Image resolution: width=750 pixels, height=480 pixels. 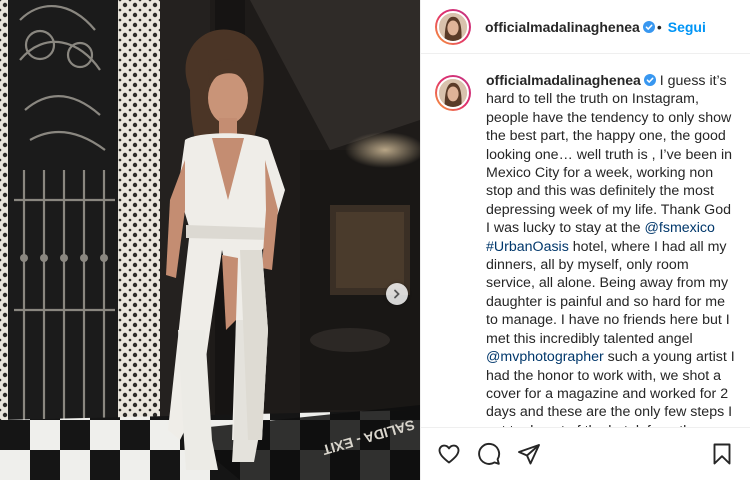 I want to click on comment-icon, so click(x=489, y=454).